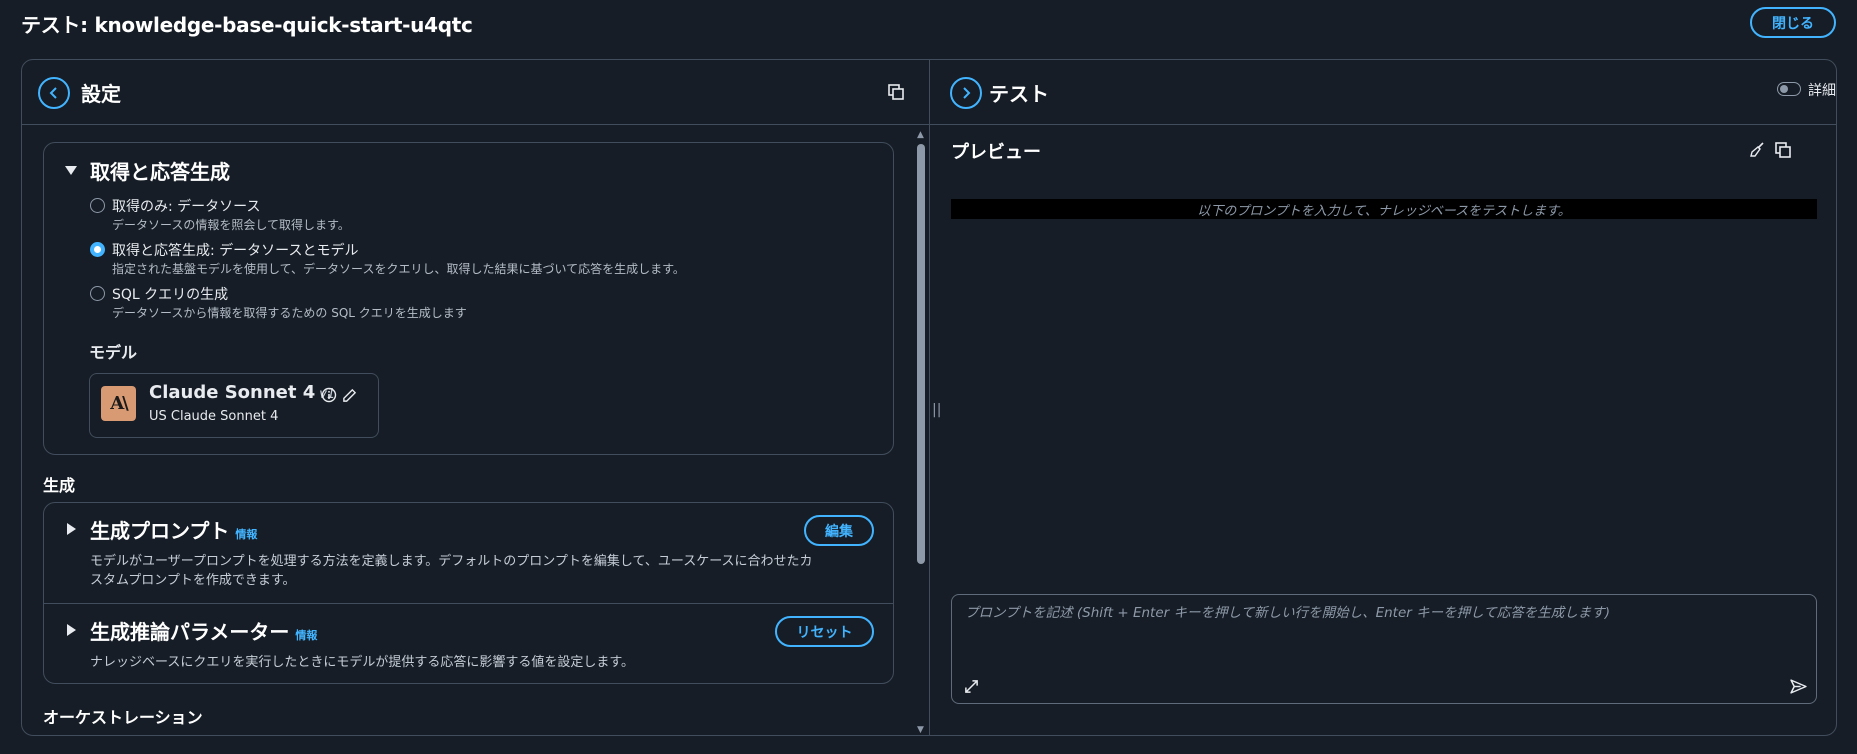  Describe the element at coordinates (329, 395) in the screenshot. I see `info-icon` at that location.